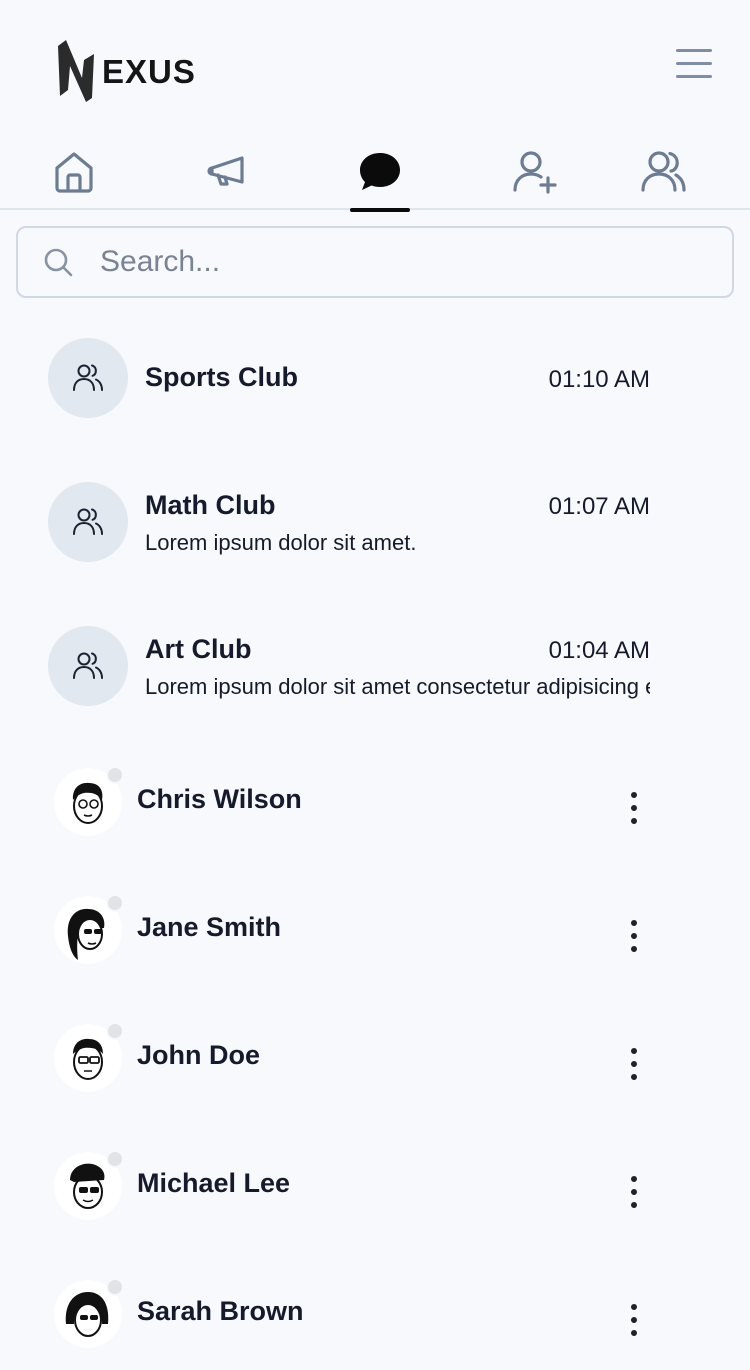 The image size is (750, 1370). I want to click on contact-row: Chris Wilson, so click(375, 812).